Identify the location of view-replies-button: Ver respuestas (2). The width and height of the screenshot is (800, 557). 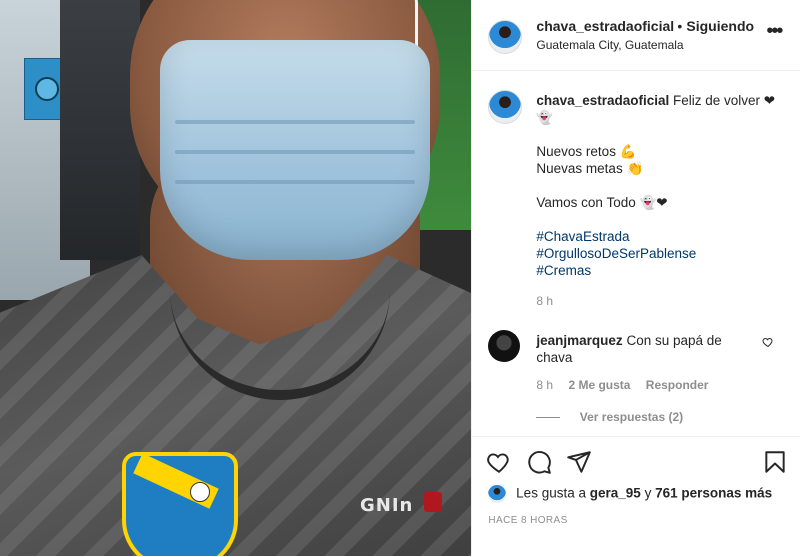
(609, 417).